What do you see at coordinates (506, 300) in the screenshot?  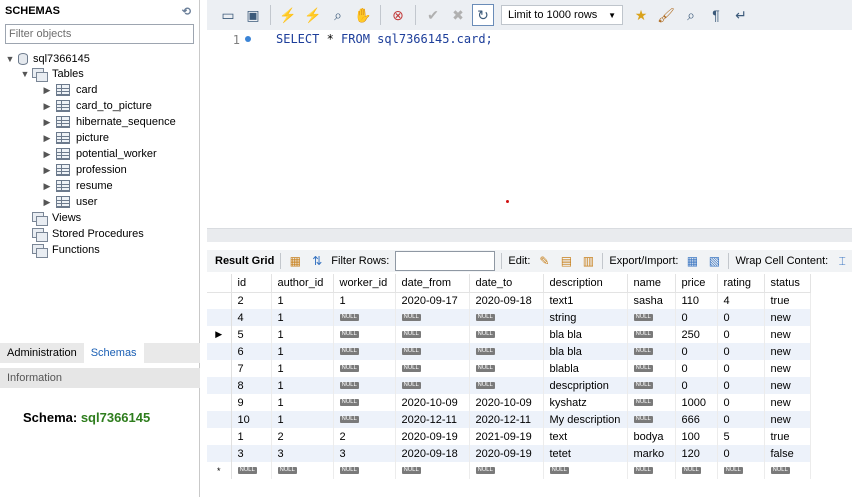 I see `cell-date-to: 2020-09-18` at bounding box center [506, 300].